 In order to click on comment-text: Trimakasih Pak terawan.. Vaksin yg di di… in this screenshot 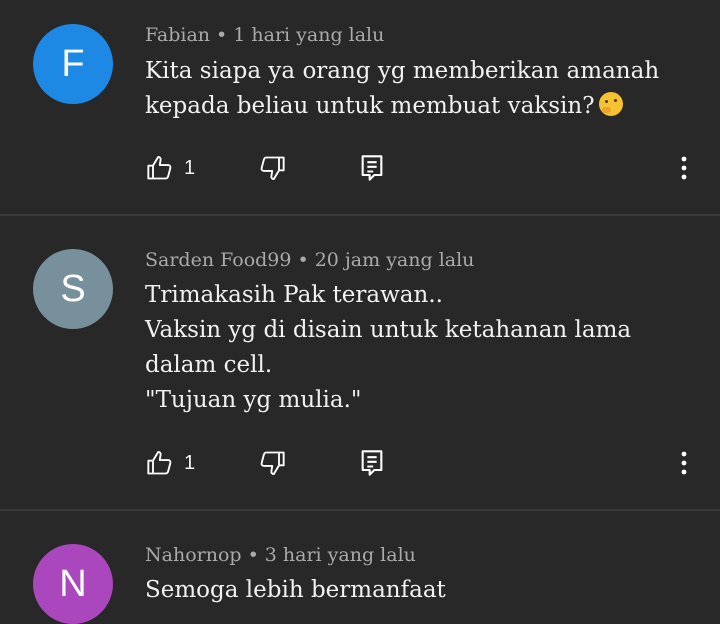, I will do `click(388, 347)`.